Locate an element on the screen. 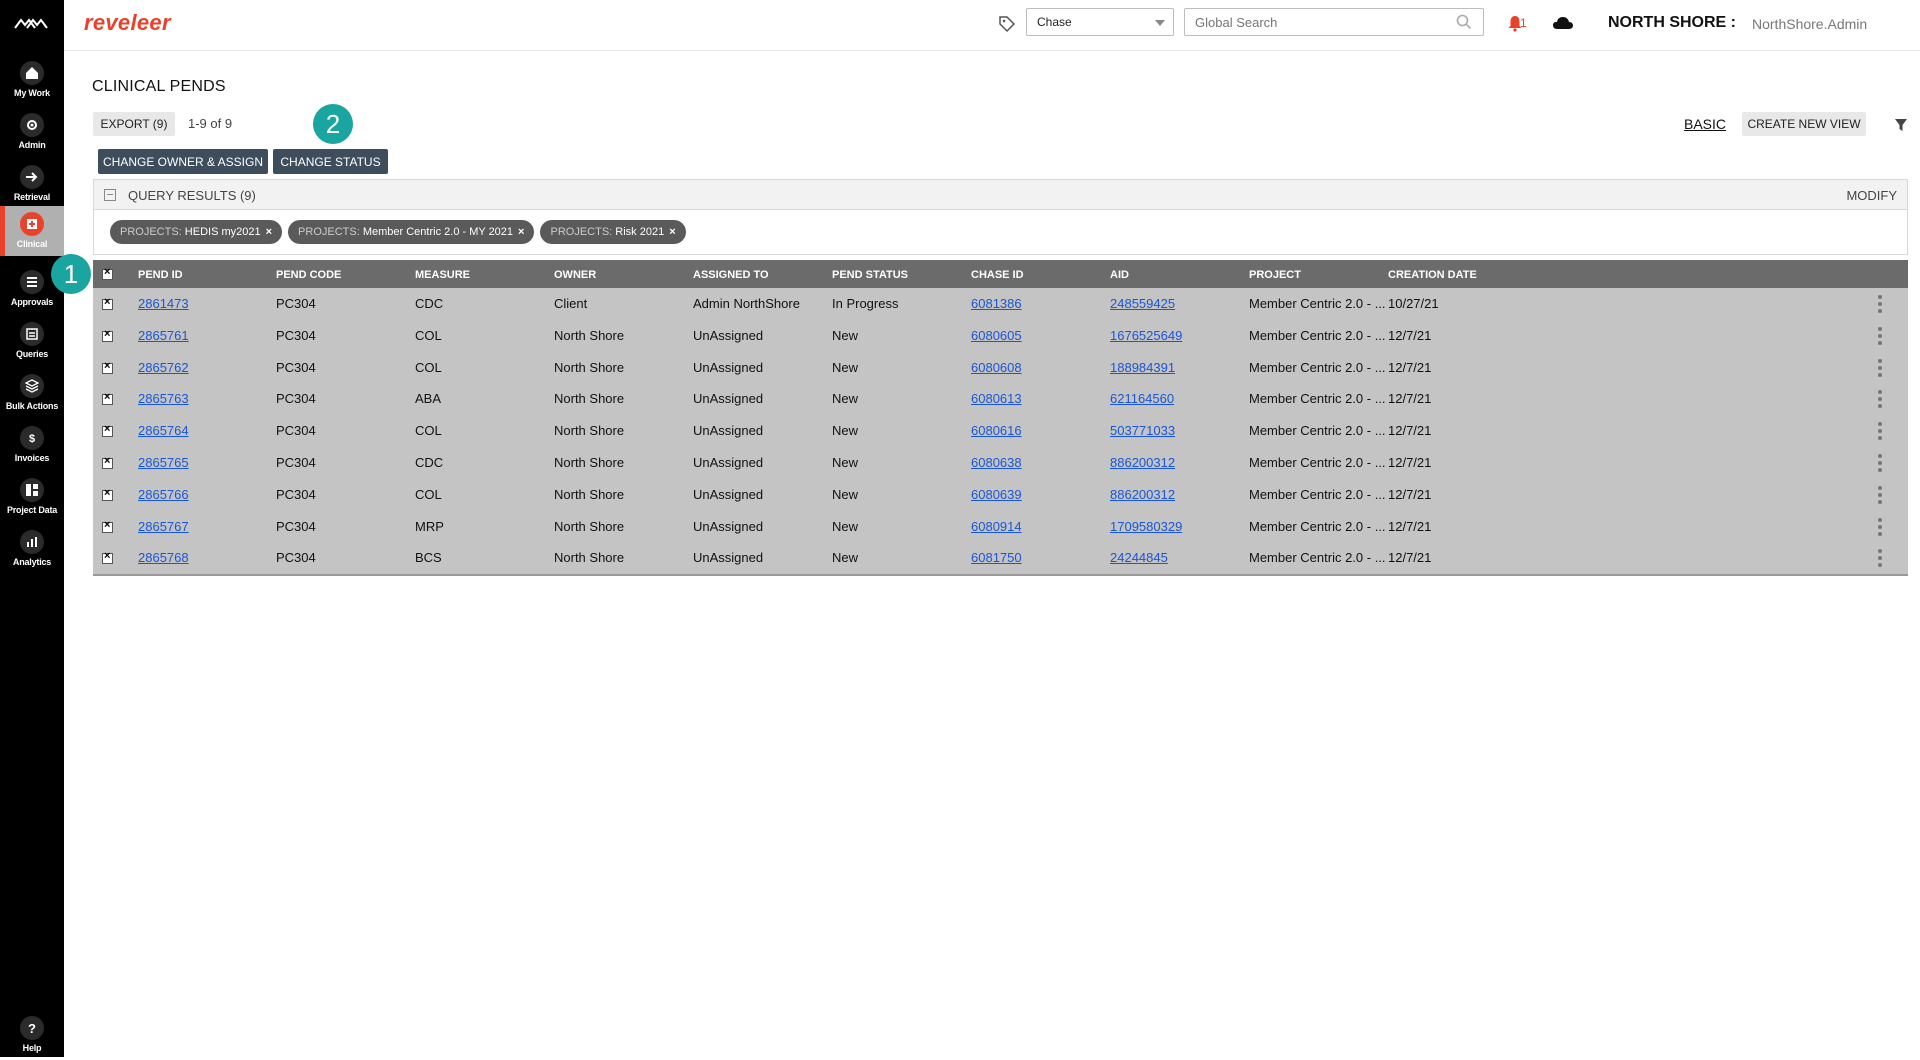 This screenshot has height=1060, width=1920. sidebar-item-clinical: Clinical is located at coordinates (32, 231).